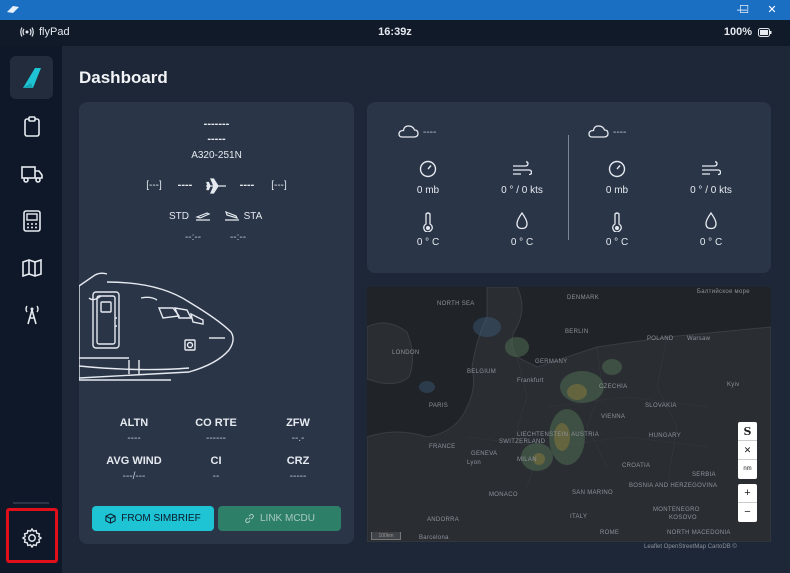 This screenshot has height=573, width=790. I want to click on sidebar-item-dispatch, so click(31, 126).